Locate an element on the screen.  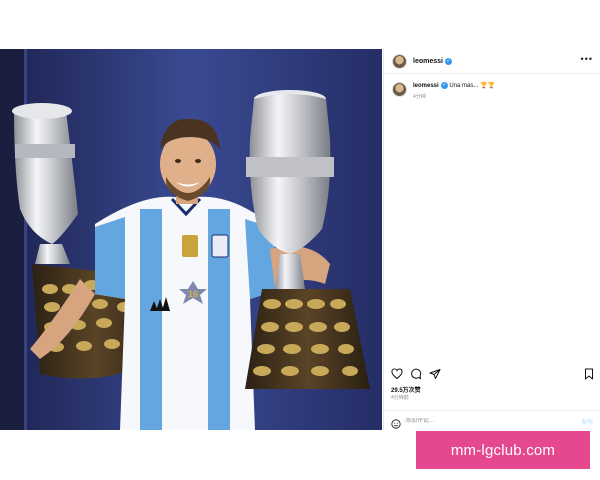
comment-icon is located at coordinates (416, 374).